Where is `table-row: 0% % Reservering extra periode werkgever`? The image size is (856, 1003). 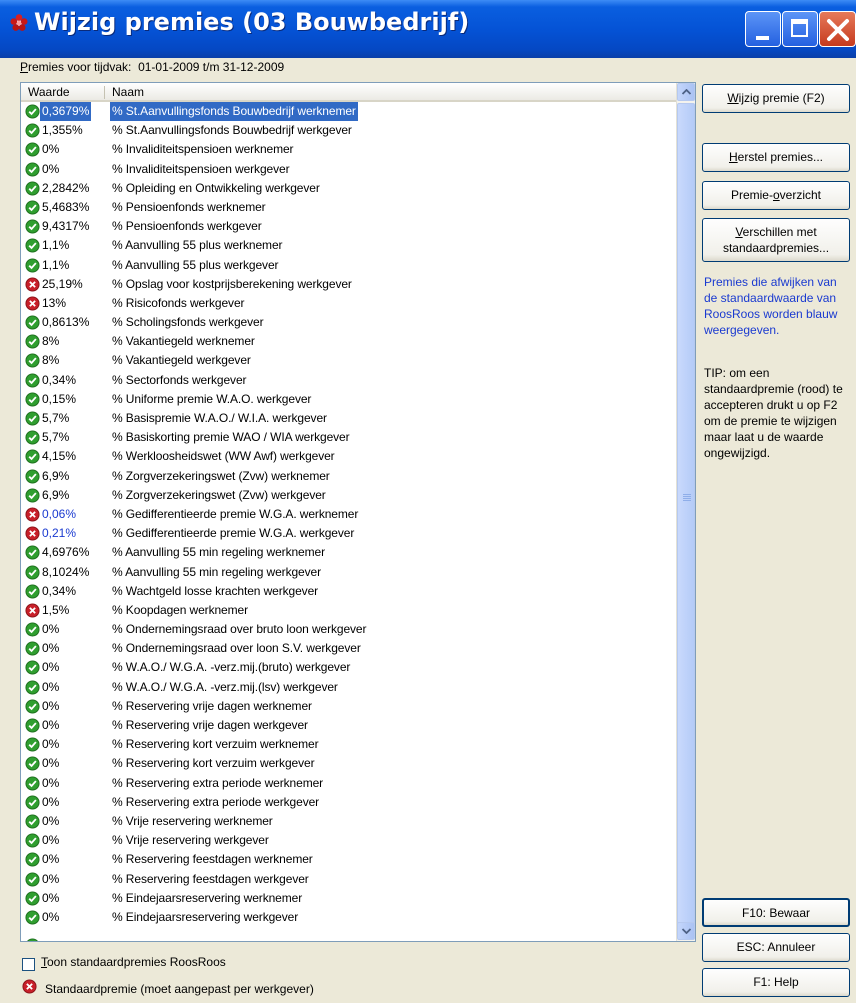
table-row: 0% % Reservering extra periode werkgever is located at coordinates (348, 802).